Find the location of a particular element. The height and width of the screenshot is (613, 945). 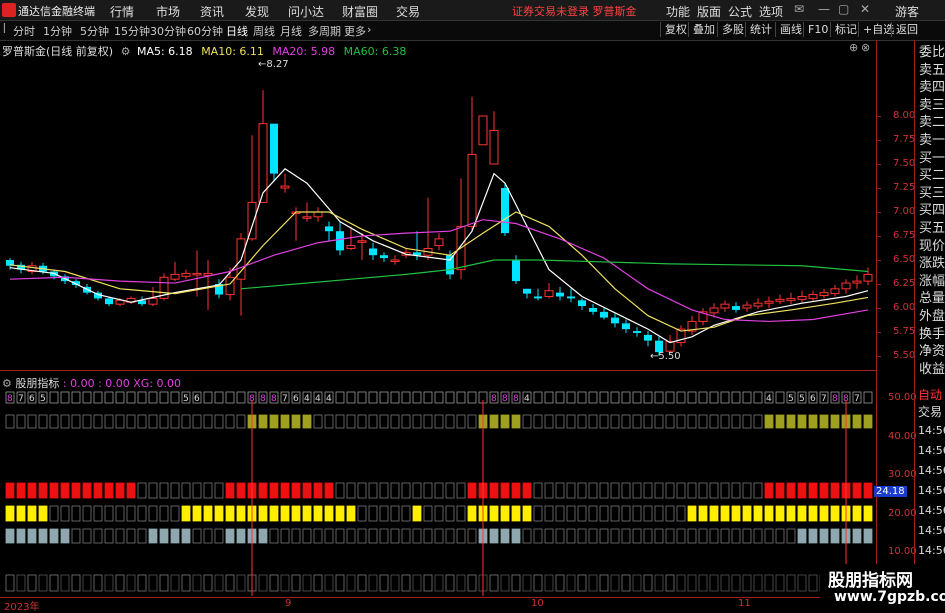

period-tab-weekly: 周线 is located at coordinates (264, 31).